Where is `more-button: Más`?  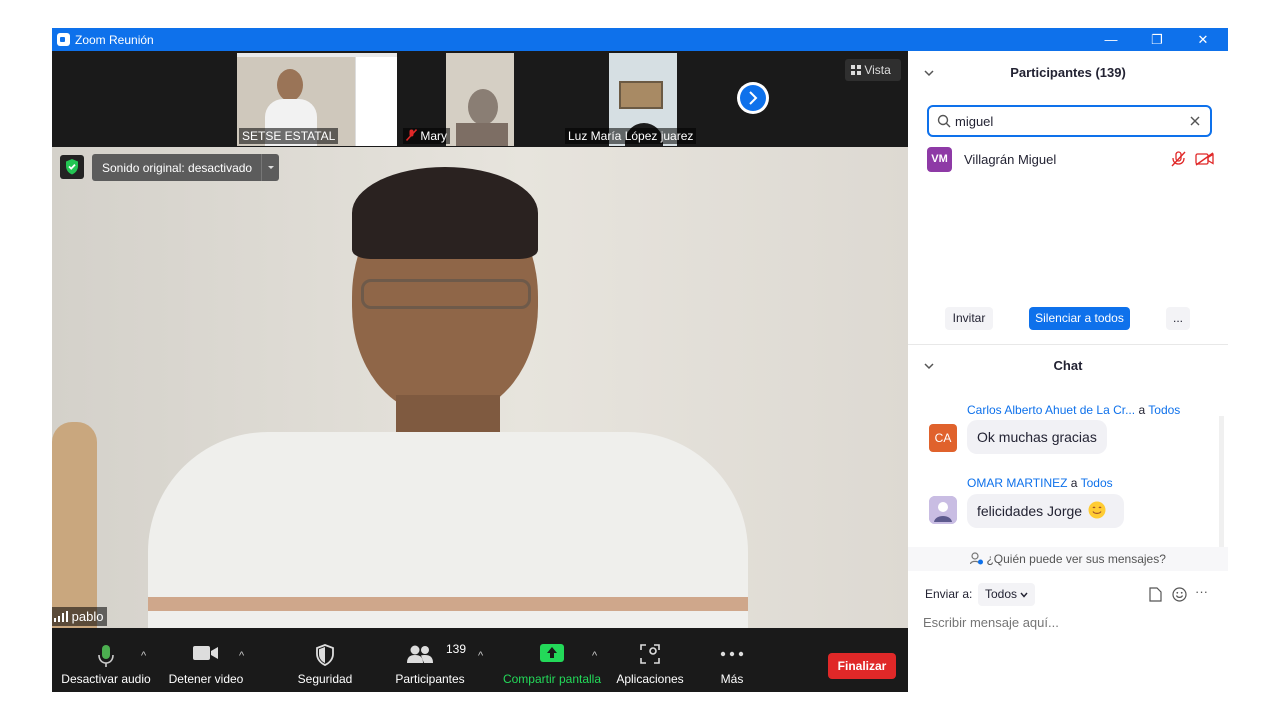 more-button: Más is located at coordinates (732, 660).